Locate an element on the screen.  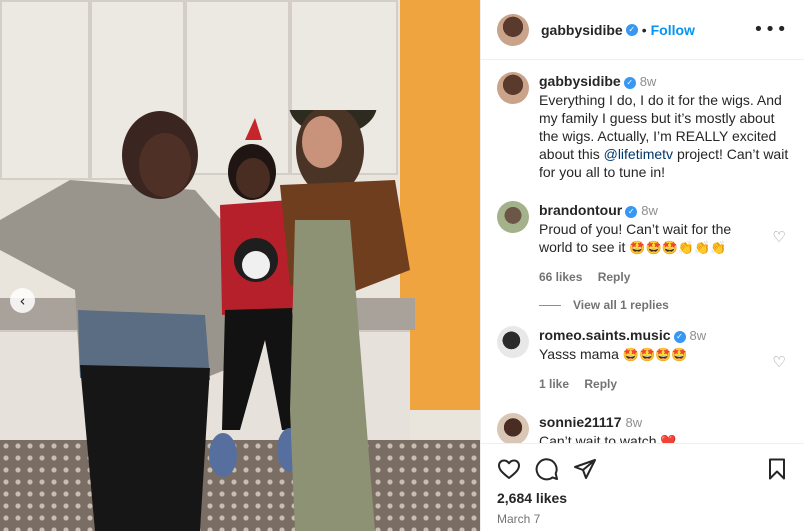
post-likes-count: 2,684 likes is located at coordinates (643, 498).